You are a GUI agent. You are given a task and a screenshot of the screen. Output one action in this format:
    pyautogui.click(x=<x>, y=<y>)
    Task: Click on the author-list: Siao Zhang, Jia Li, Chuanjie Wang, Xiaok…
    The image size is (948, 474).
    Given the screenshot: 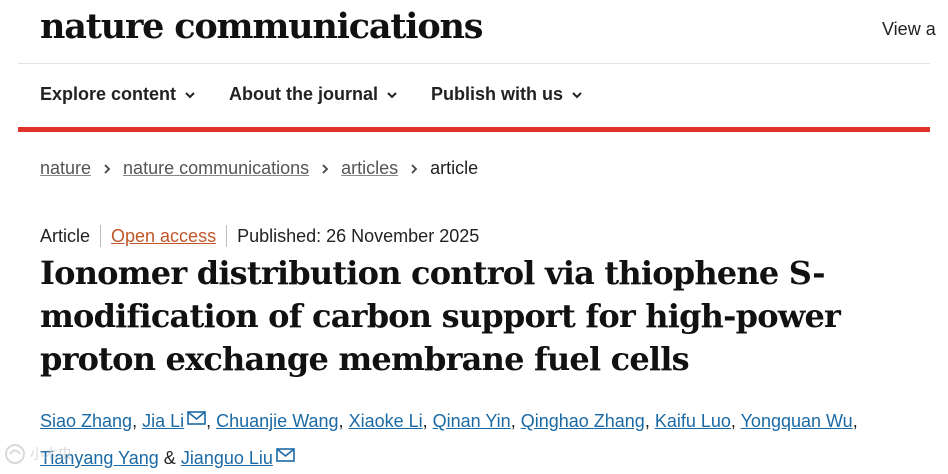 What is the action you would take?
    pyautogui.click(x=449, y=439)
    